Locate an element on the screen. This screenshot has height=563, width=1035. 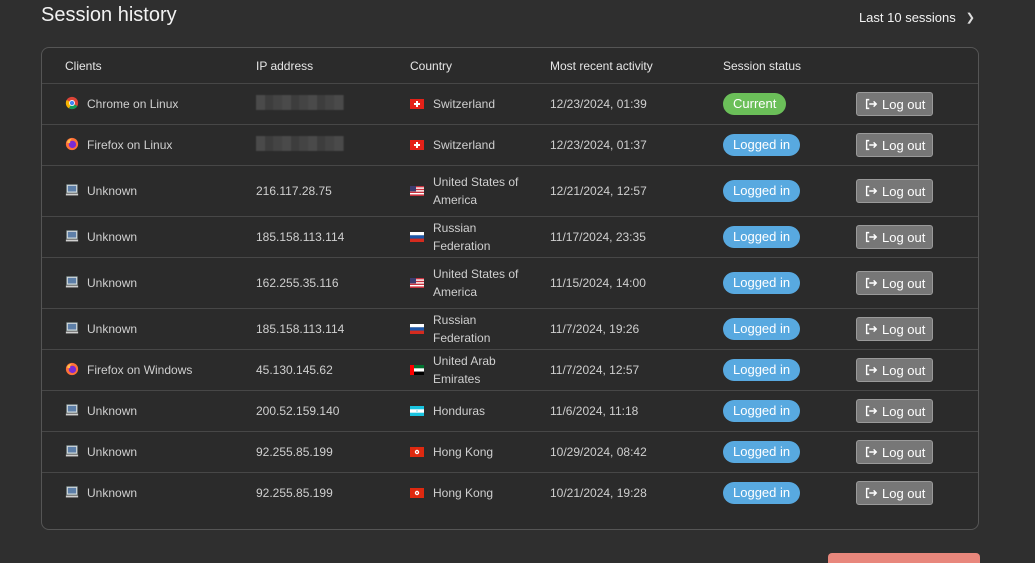
ae-flag-icon is located at coordinates (417, 370).